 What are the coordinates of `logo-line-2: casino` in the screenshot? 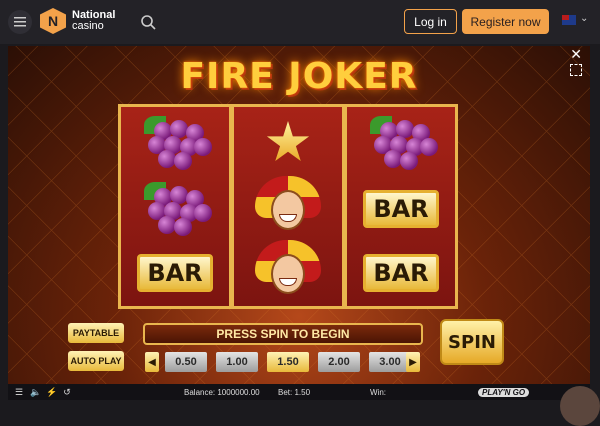 It's located at (88, 26).